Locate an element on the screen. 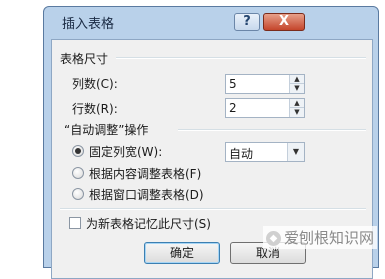 The height and width of the screenshot is (279, 385). watermark-text: 爱刨根知识网 is located at coordinates (328, 238).